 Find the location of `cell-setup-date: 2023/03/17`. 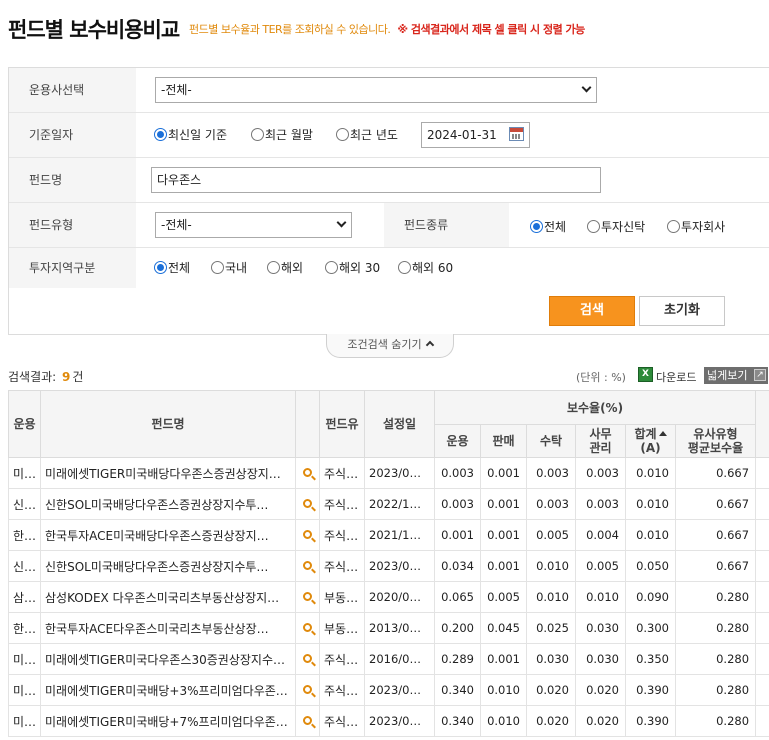

cell-setup-date: 2023/03/17 is located at coordinates (399, 566).